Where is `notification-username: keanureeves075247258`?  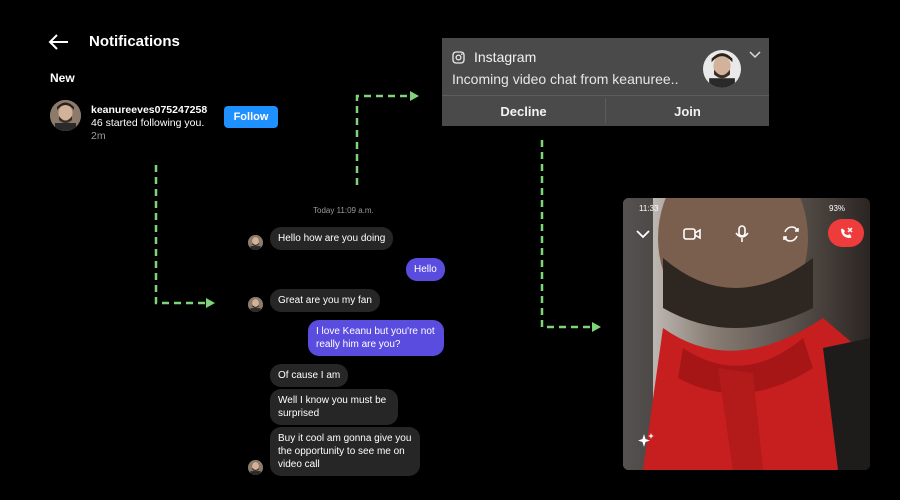 notification-username: keanureeves075247258 is located at coordinates (156, 110).